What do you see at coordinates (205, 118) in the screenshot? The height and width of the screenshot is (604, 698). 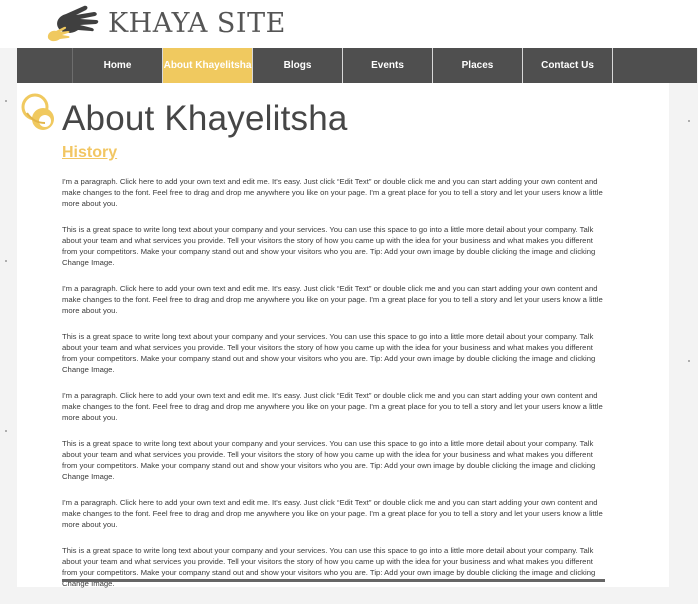 I see `page-title: About Khayelitsha` at bounding box center [205, 118].